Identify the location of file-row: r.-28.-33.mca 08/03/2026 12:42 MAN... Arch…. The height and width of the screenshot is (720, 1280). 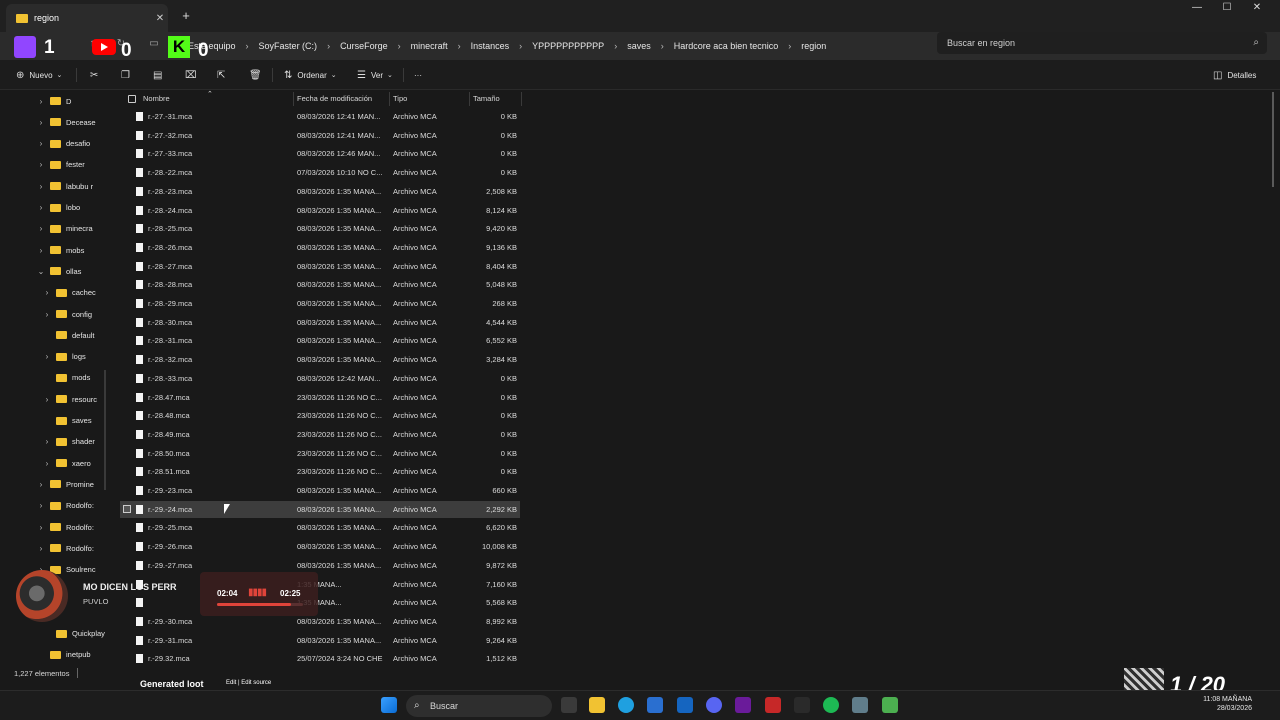
(320, 378).